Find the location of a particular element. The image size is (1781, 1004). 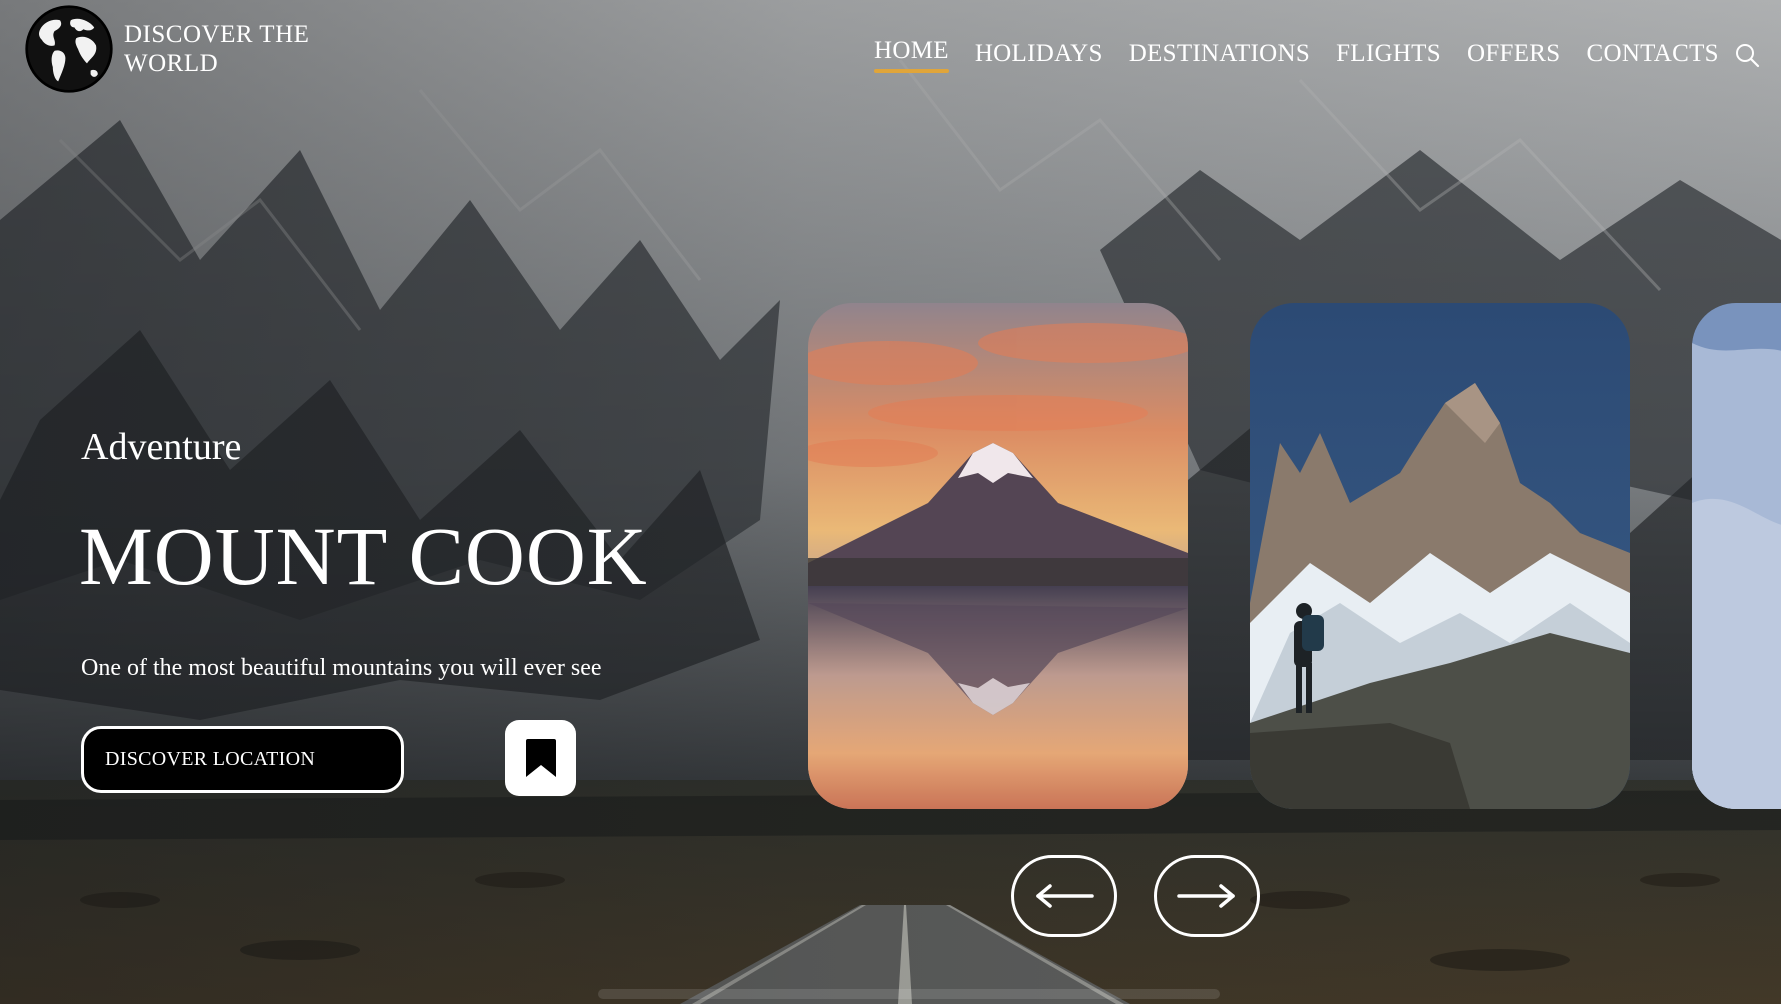

hero-title: MOUNT COOK is located at coordinates (363, 556).